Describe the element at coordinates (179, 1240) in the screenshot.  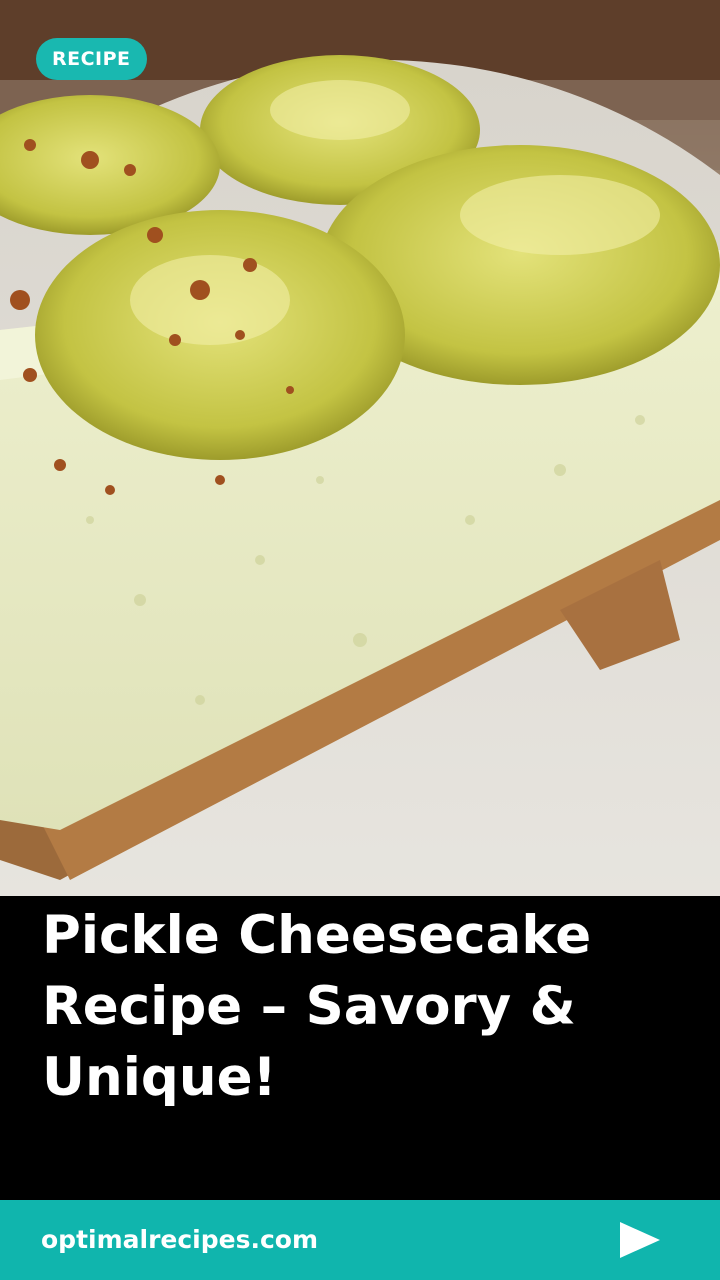
I see `site-link: optimalrecipes.com` at that location.